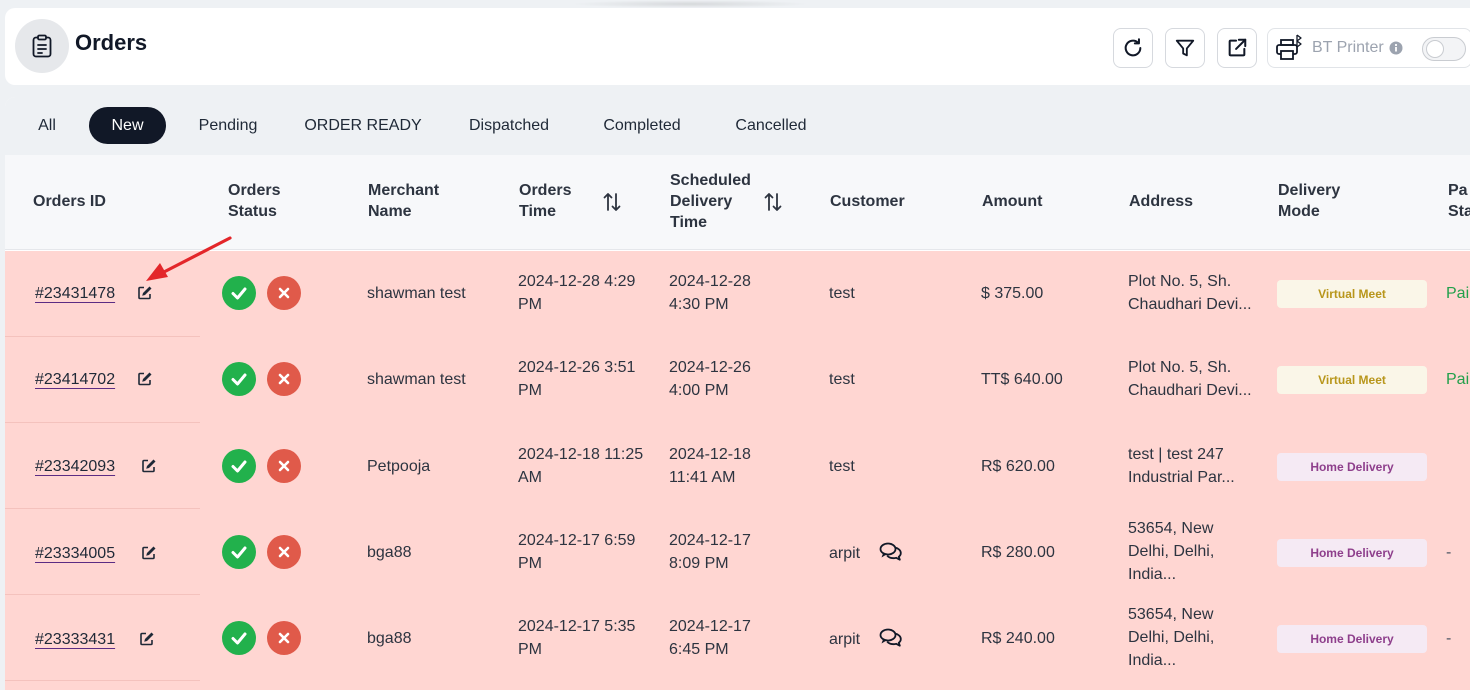 This screenshot has height=690, width=1470. I want to click on order-id-link: #23333431, so click(75, 639).